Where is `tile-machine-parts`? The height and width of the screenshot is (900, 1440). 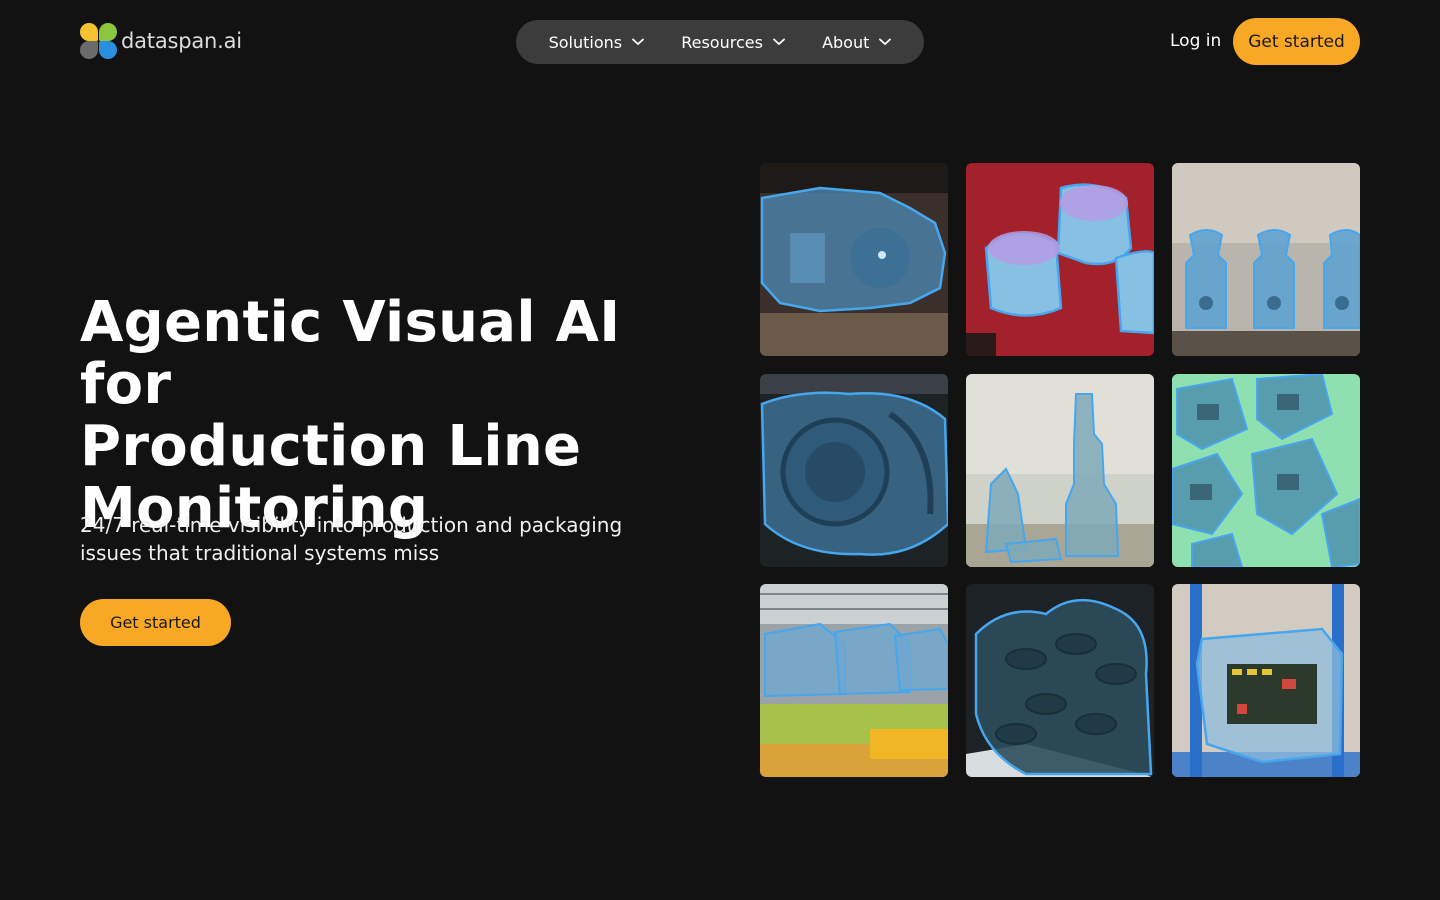 tile-machine-parts is located at coordinates (1266, 259).